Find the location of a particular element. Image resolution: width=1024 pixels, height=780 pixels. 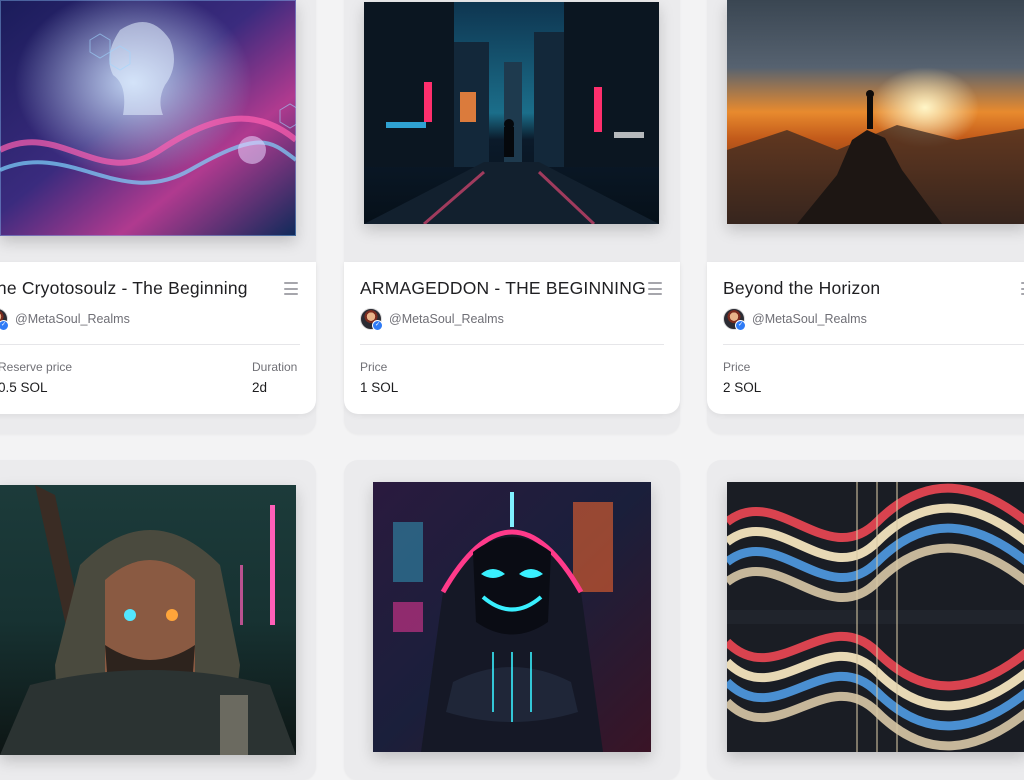

duration-label: Duration is located at coordinates (275, 367).